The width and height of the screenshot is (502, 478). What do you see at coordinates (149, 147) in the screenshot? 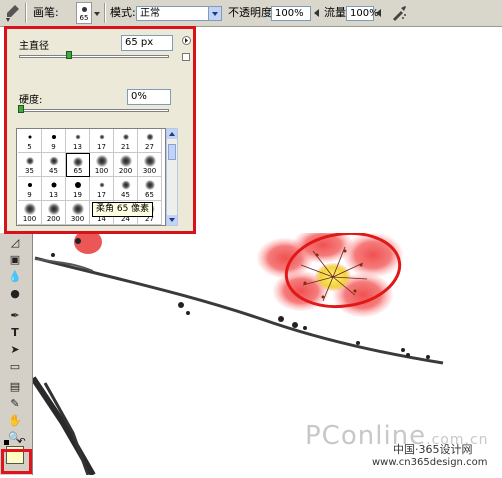
I see `brush-preset-size: 27` at bounding box center [149, 147].